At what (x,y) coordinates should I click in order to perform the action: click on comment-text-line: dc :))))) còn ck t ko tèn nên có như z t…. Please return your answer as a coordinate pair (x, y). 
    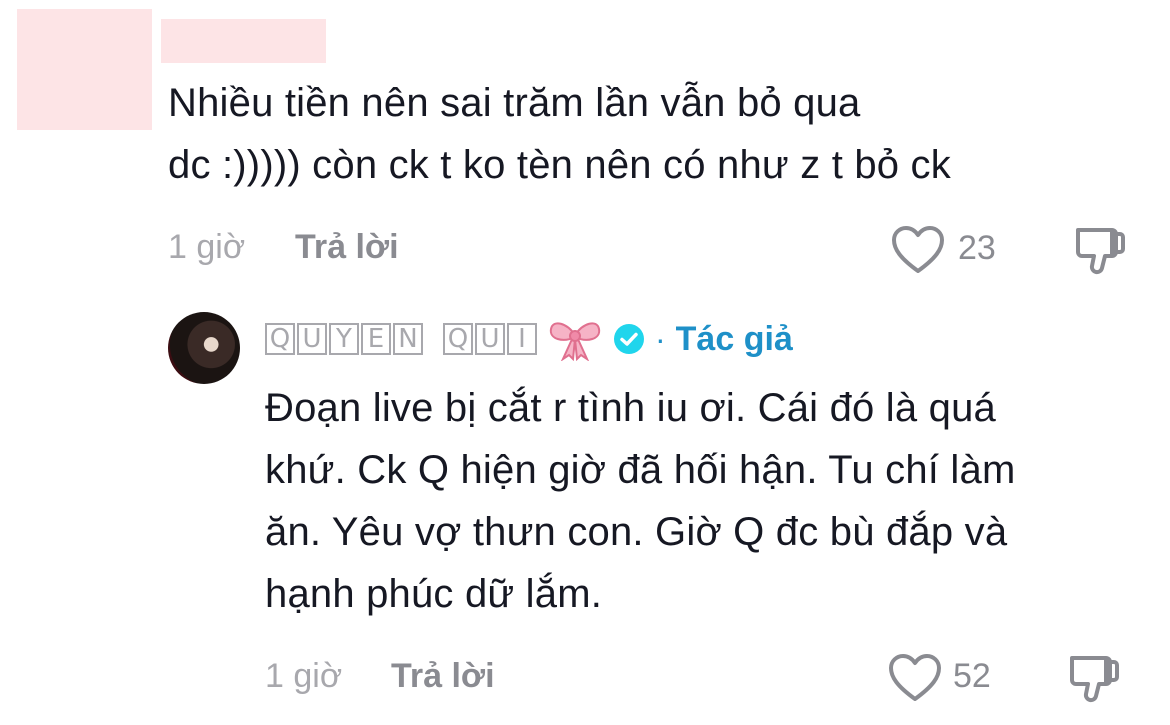
    Looking at the image, I should click on (559, 165).